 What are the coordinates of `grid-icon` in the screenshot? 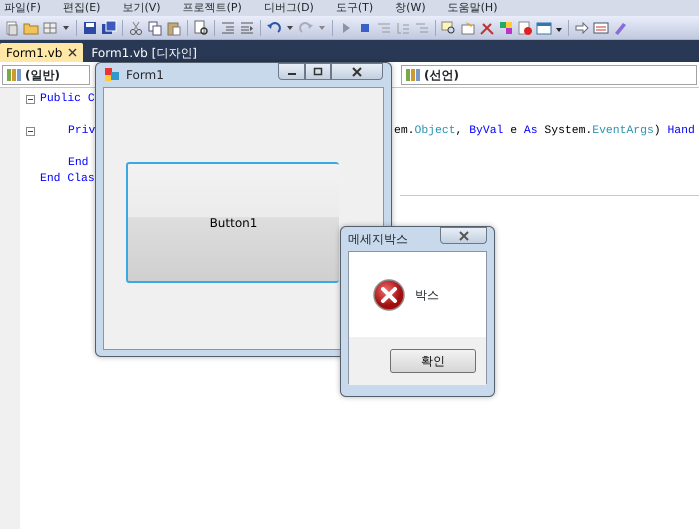 It's located at (50, 28).